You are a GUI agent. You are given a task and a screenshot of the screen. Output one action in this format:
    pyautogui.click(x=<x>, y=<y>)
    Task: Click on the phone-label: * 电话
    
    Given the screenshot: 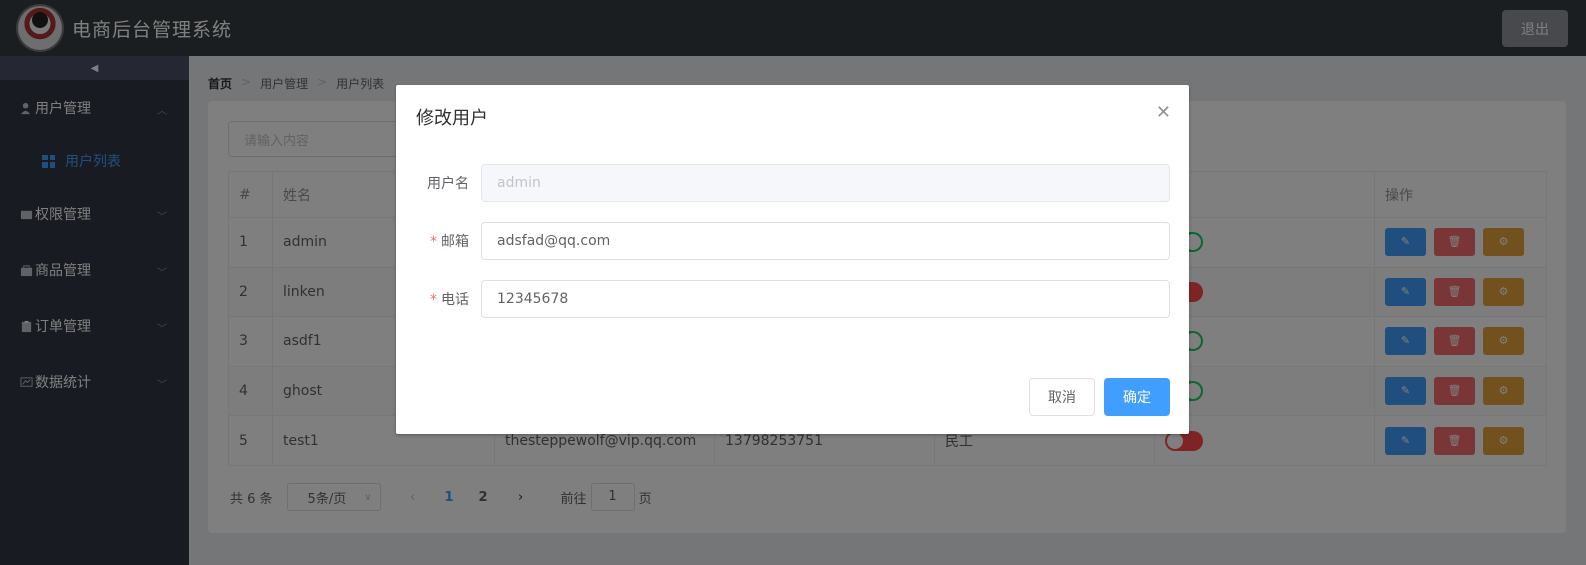 What is the action you would take?
    pyautogui.click(x=449, y=300)
    